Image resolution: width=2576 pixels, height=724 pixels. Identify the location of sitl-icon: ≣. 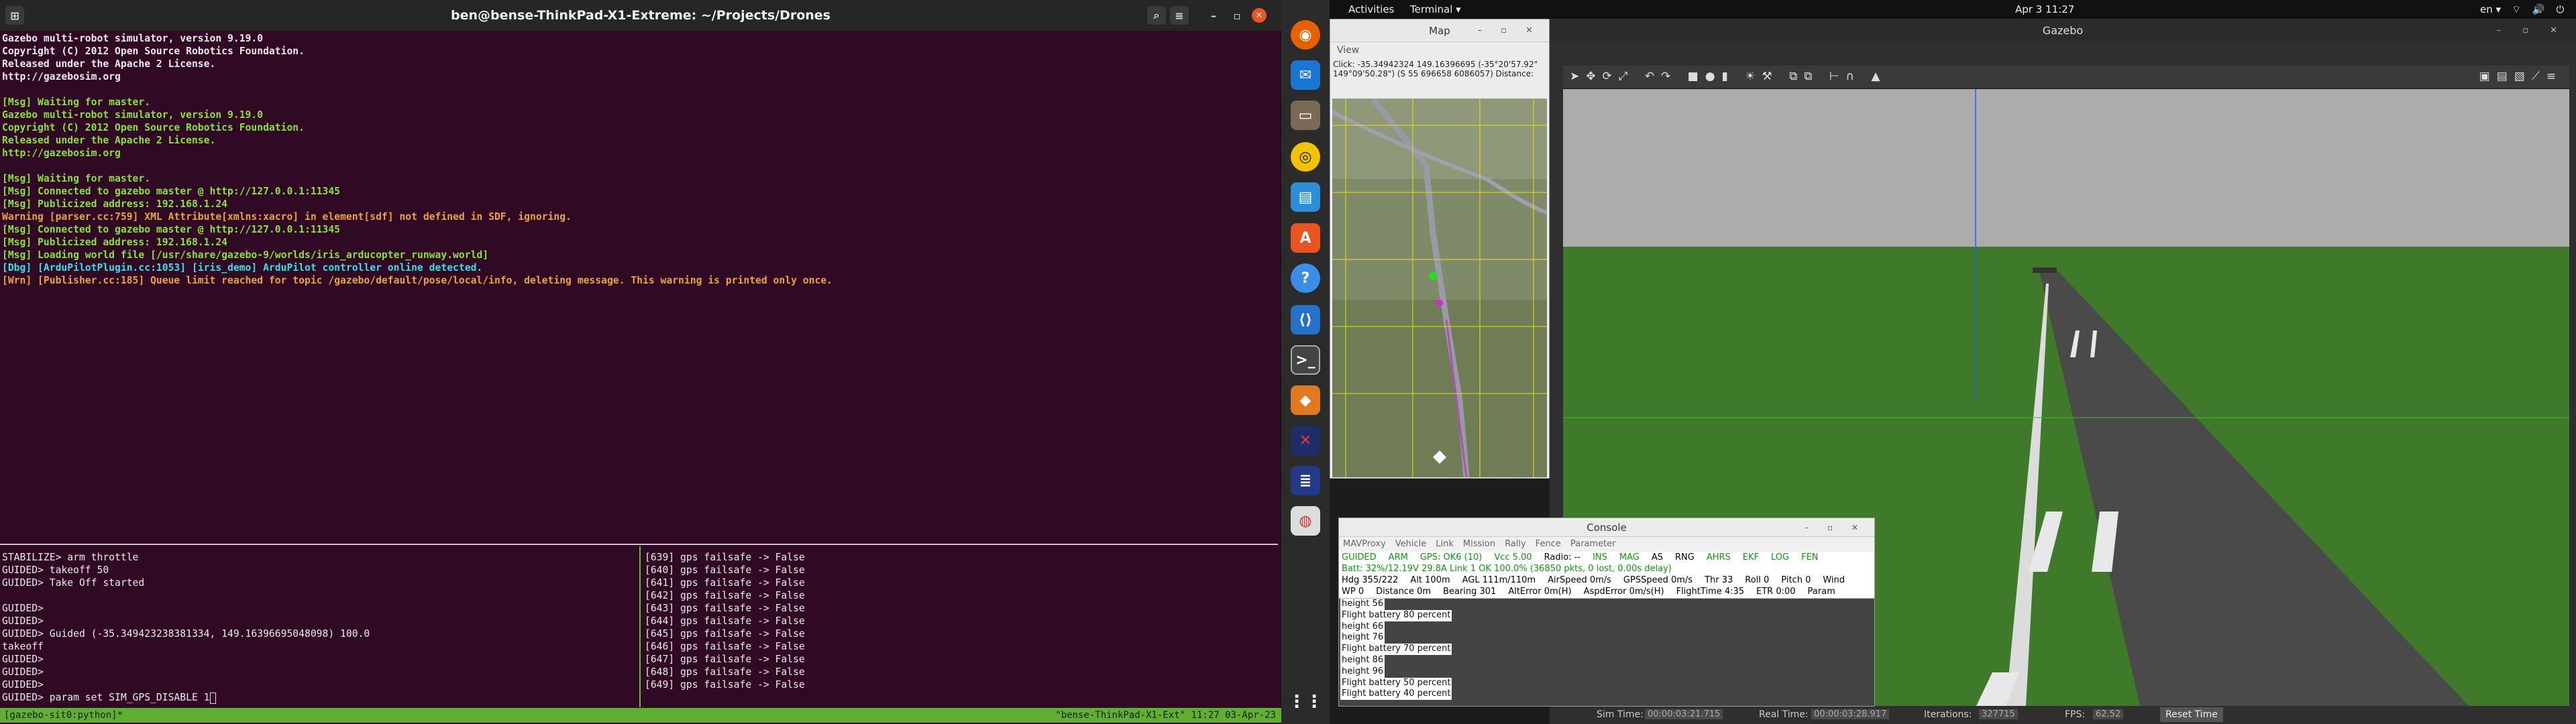
(1305, 480).